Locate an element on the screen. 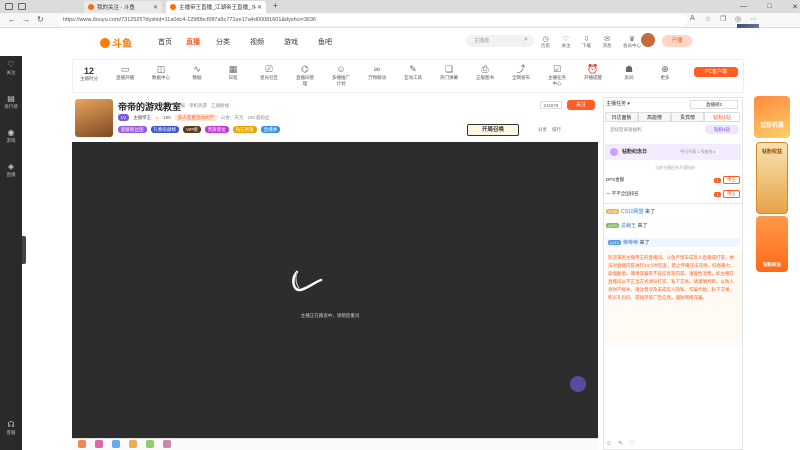 The image size is (800, 450). pc-client-button: PC客户端 is located at coordinates (716, 72).